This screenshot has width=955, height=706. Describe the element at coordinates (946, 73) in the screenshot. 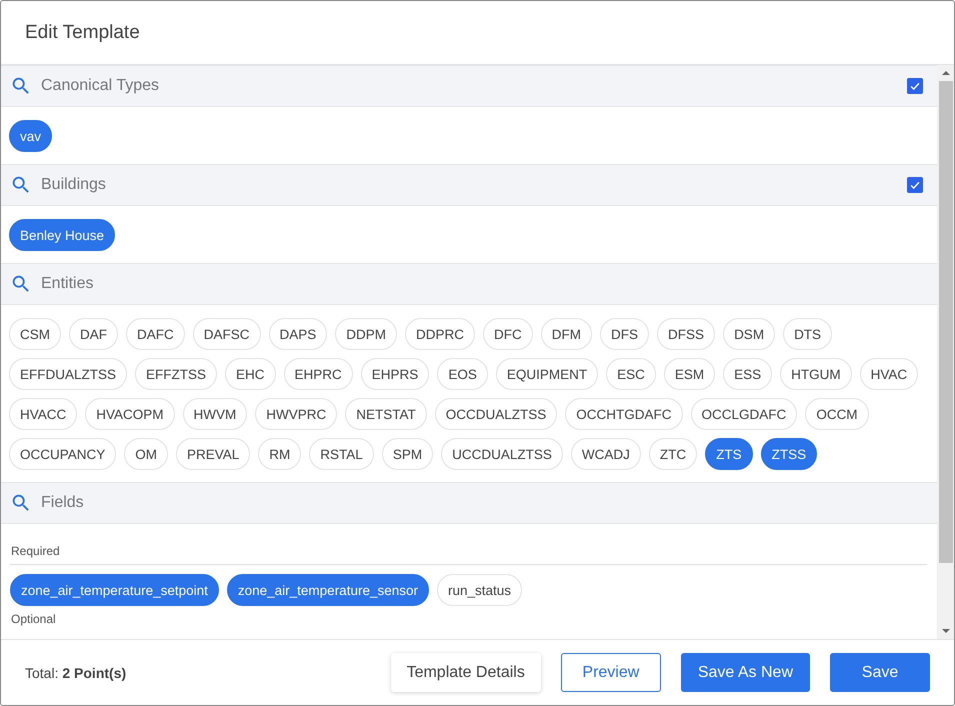

I see `scroll-up-icon` at that location.